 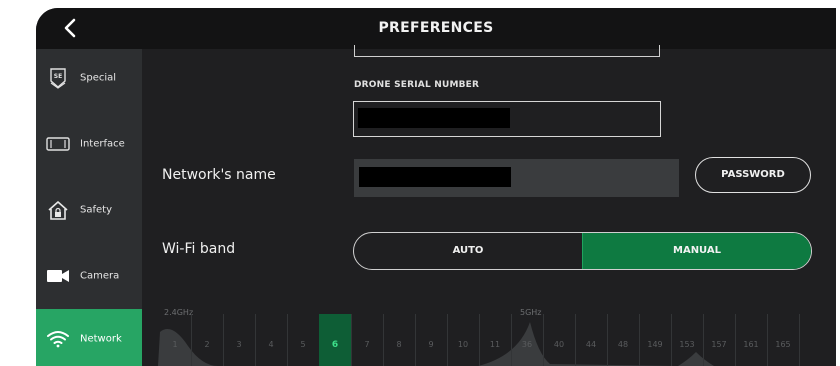 I want to click on serial-number-field, so click(x=507, y=119).